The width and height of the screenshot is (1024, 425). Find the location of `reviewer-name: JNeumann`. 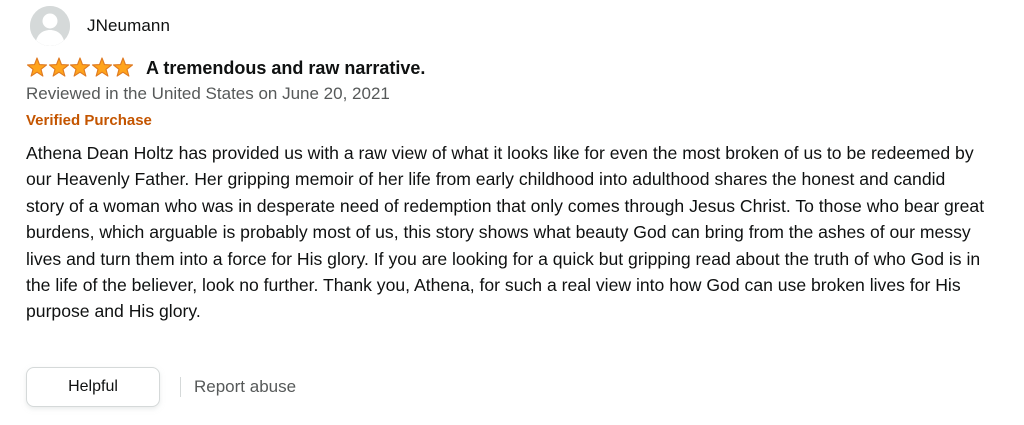

reviewer-name: JNeumann is located at coordinates (128, 26).